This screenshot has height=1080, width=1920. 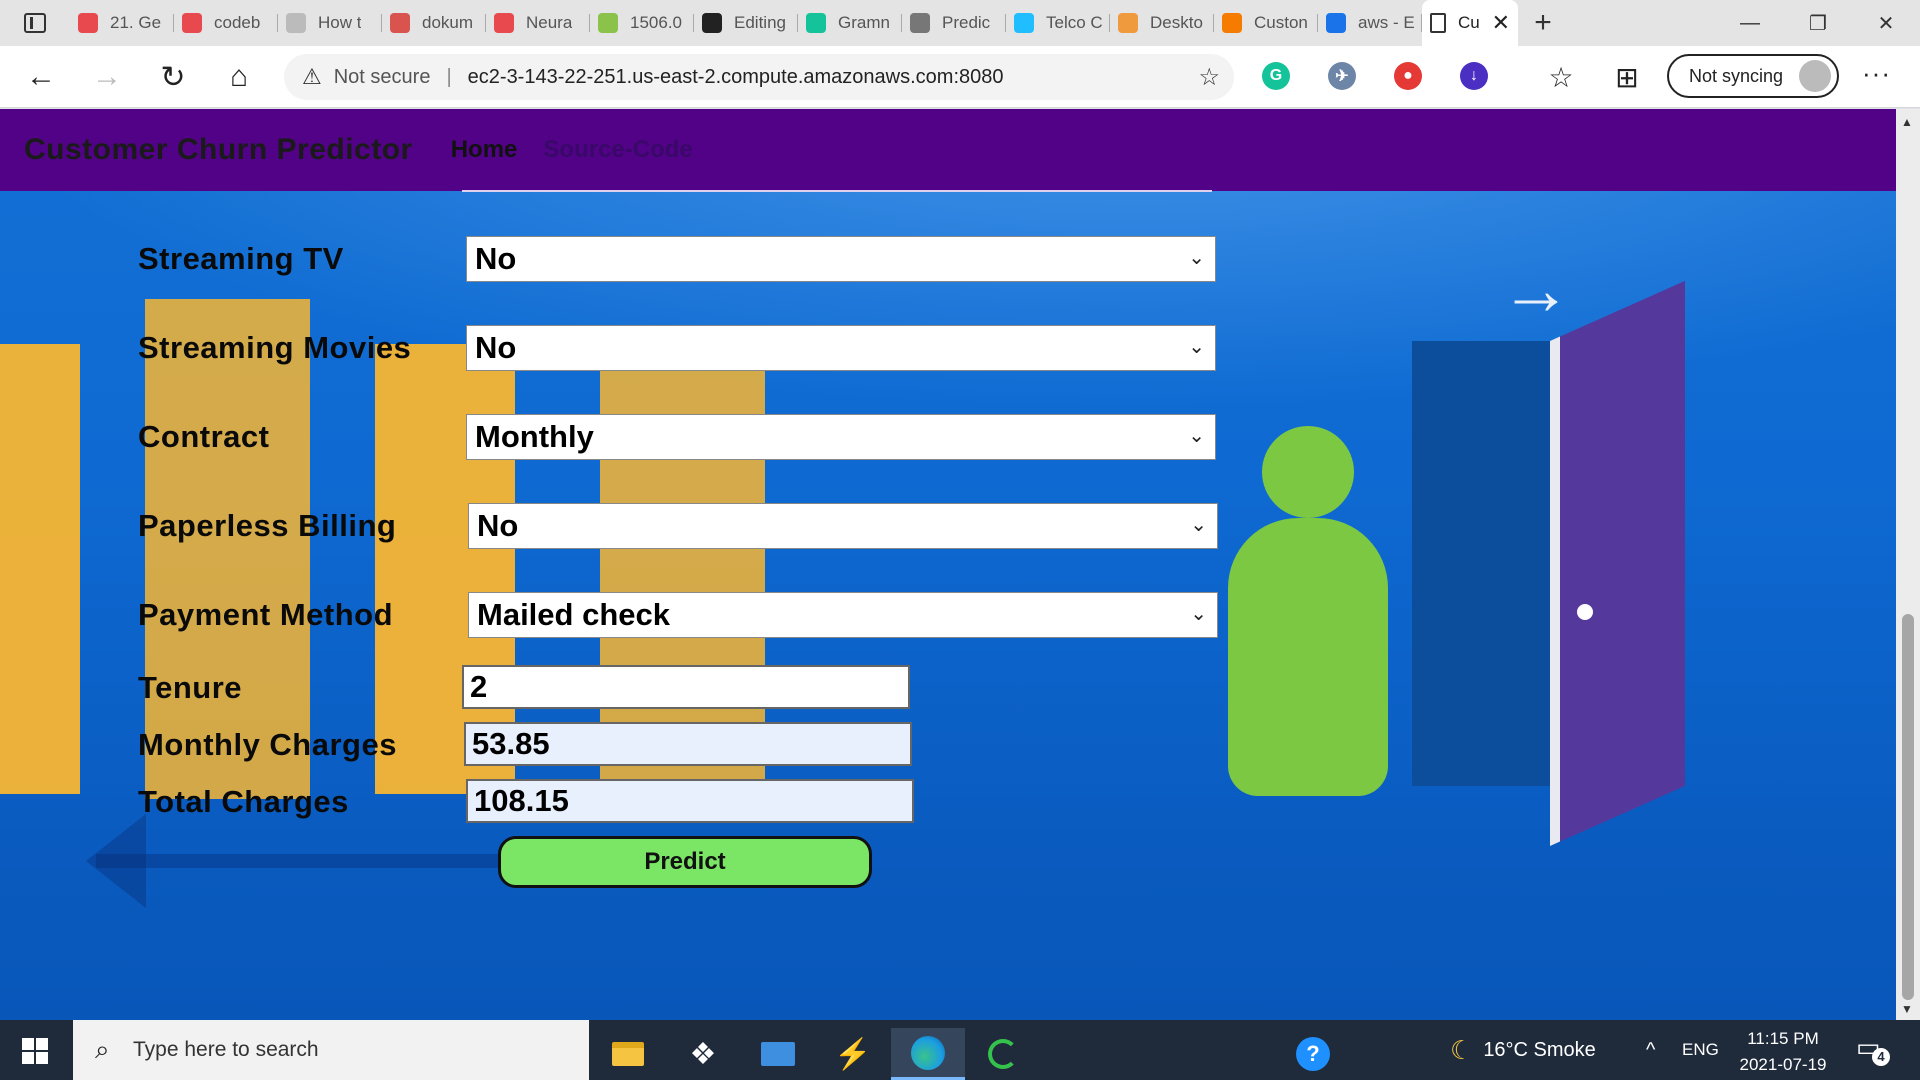 I want to click on tab-title: Deskto, so click(x=1176, y=22).